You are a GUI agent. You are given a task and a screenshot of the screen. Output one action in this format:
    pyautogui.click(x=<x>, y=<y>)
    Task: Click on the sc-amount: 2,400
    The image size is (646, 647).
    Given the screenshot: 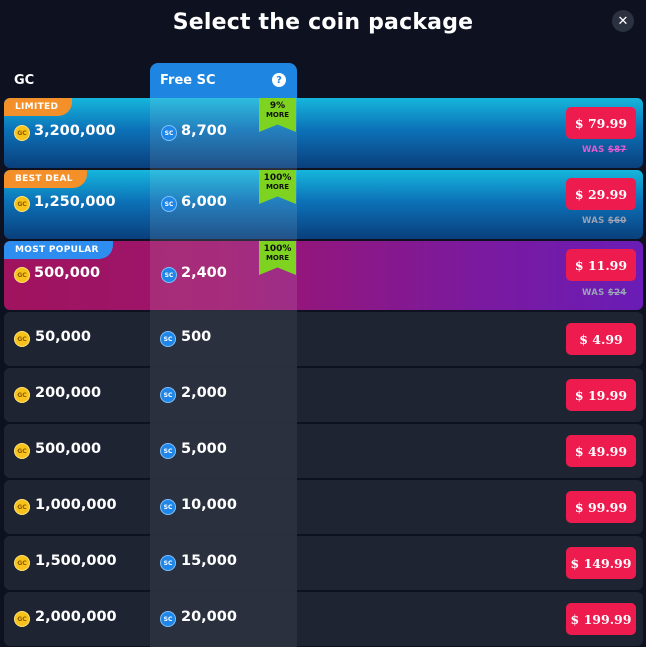 What is the action you would take?
    pyautogui.click(x=204, y=273)
    